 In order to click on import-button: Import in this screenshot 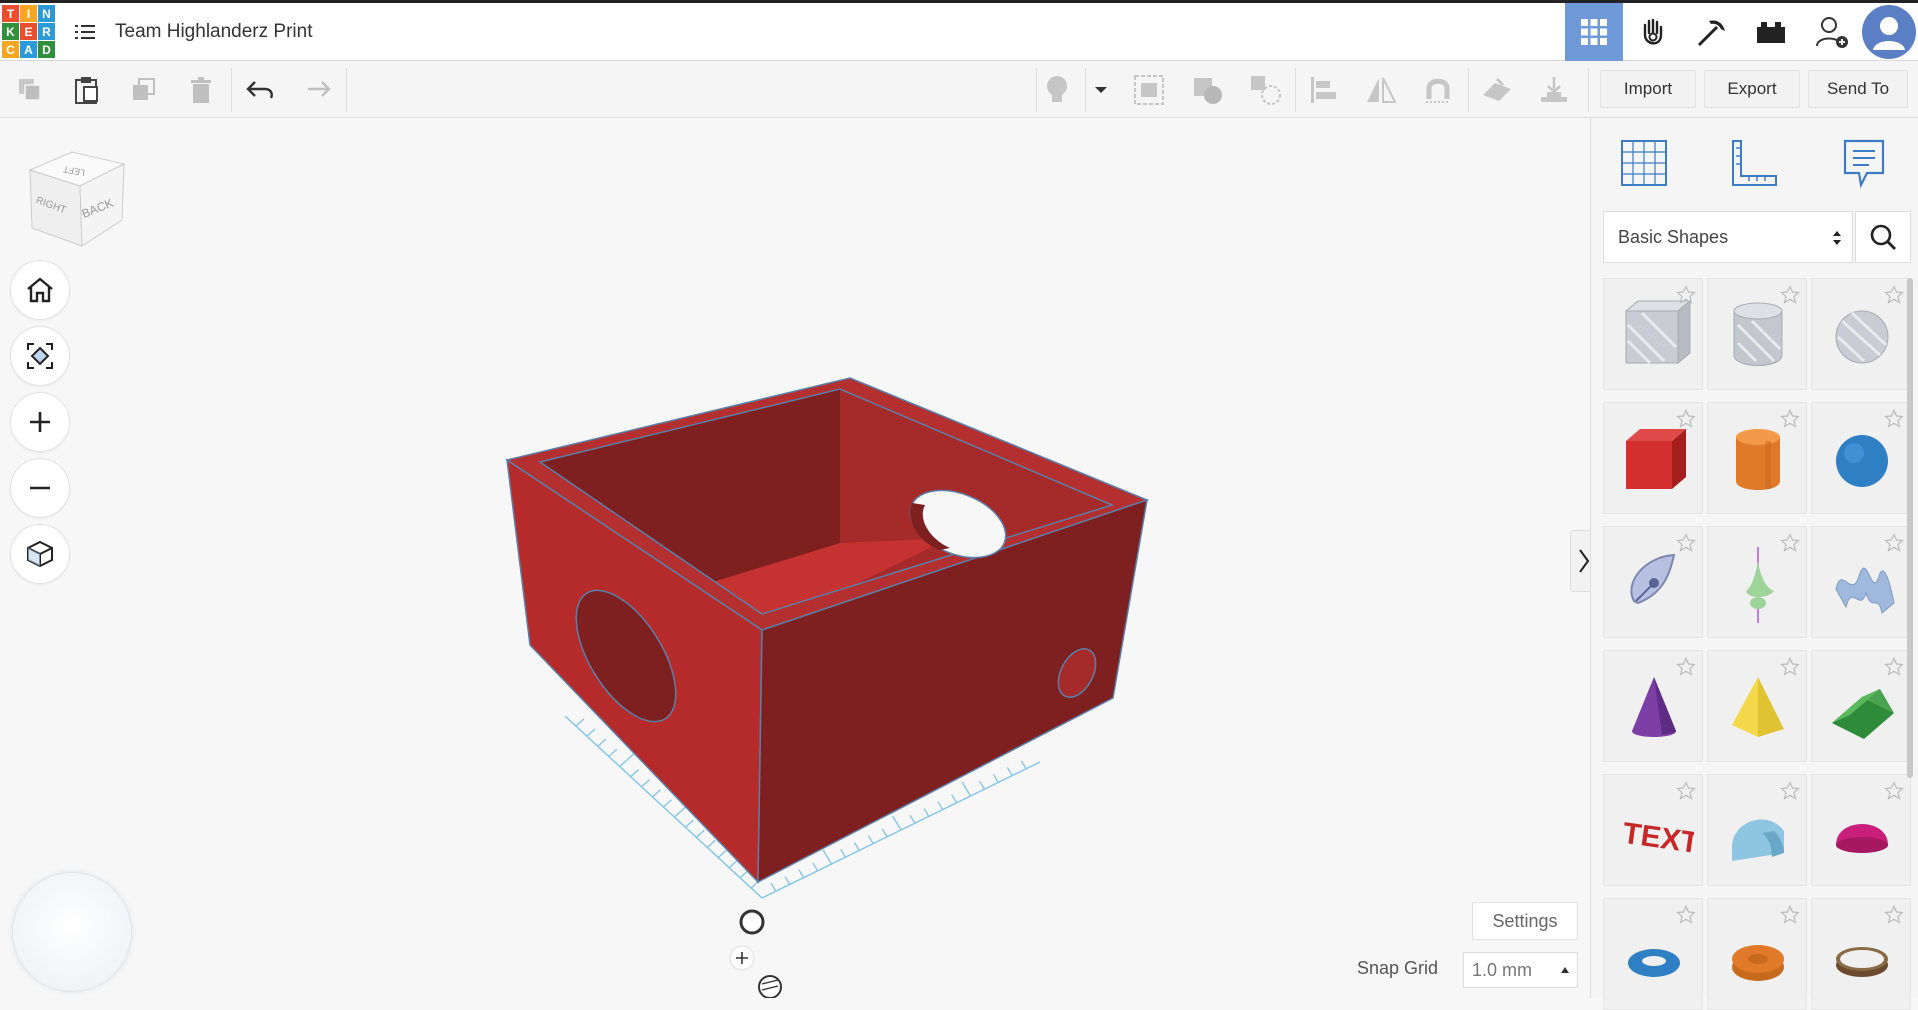, I will do `click(1648, 89)`.